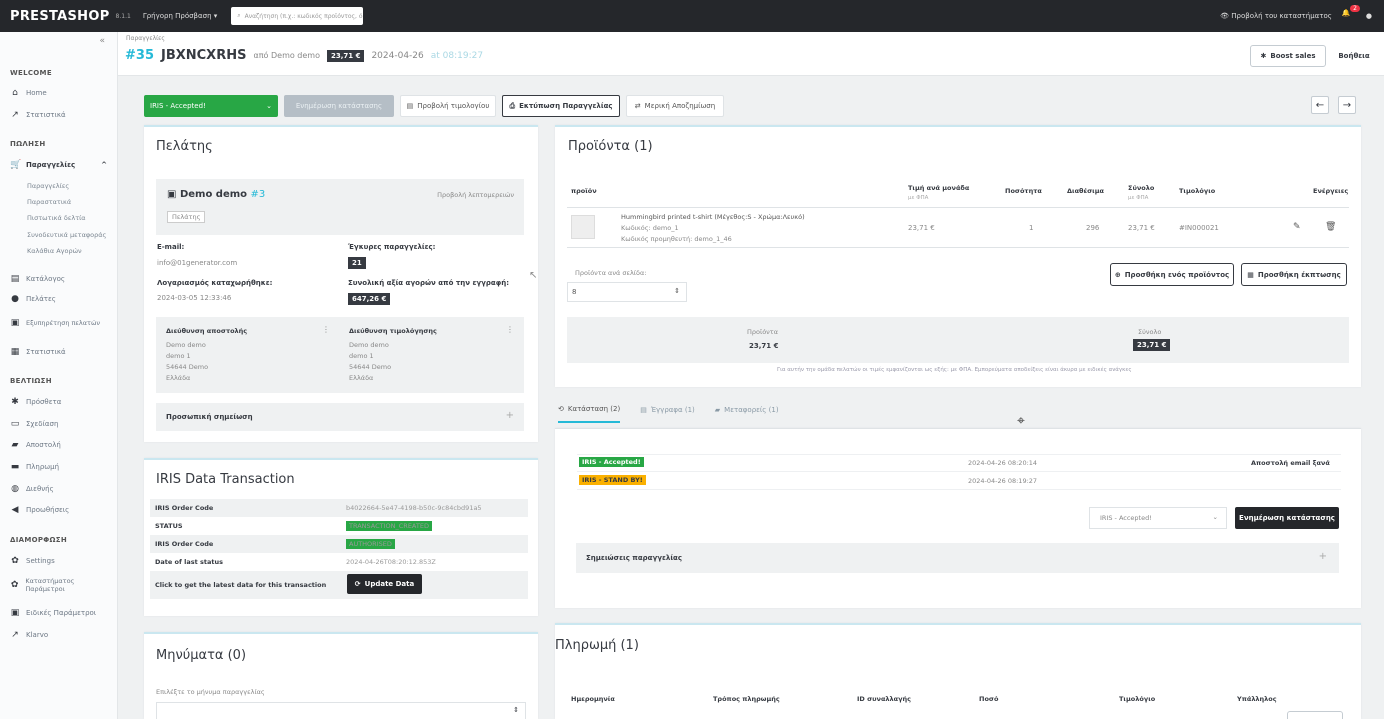 The width and height of the screenshot is (1384, 719). I want to click on per-page-select: 8 ⇕, so click(627, 292).